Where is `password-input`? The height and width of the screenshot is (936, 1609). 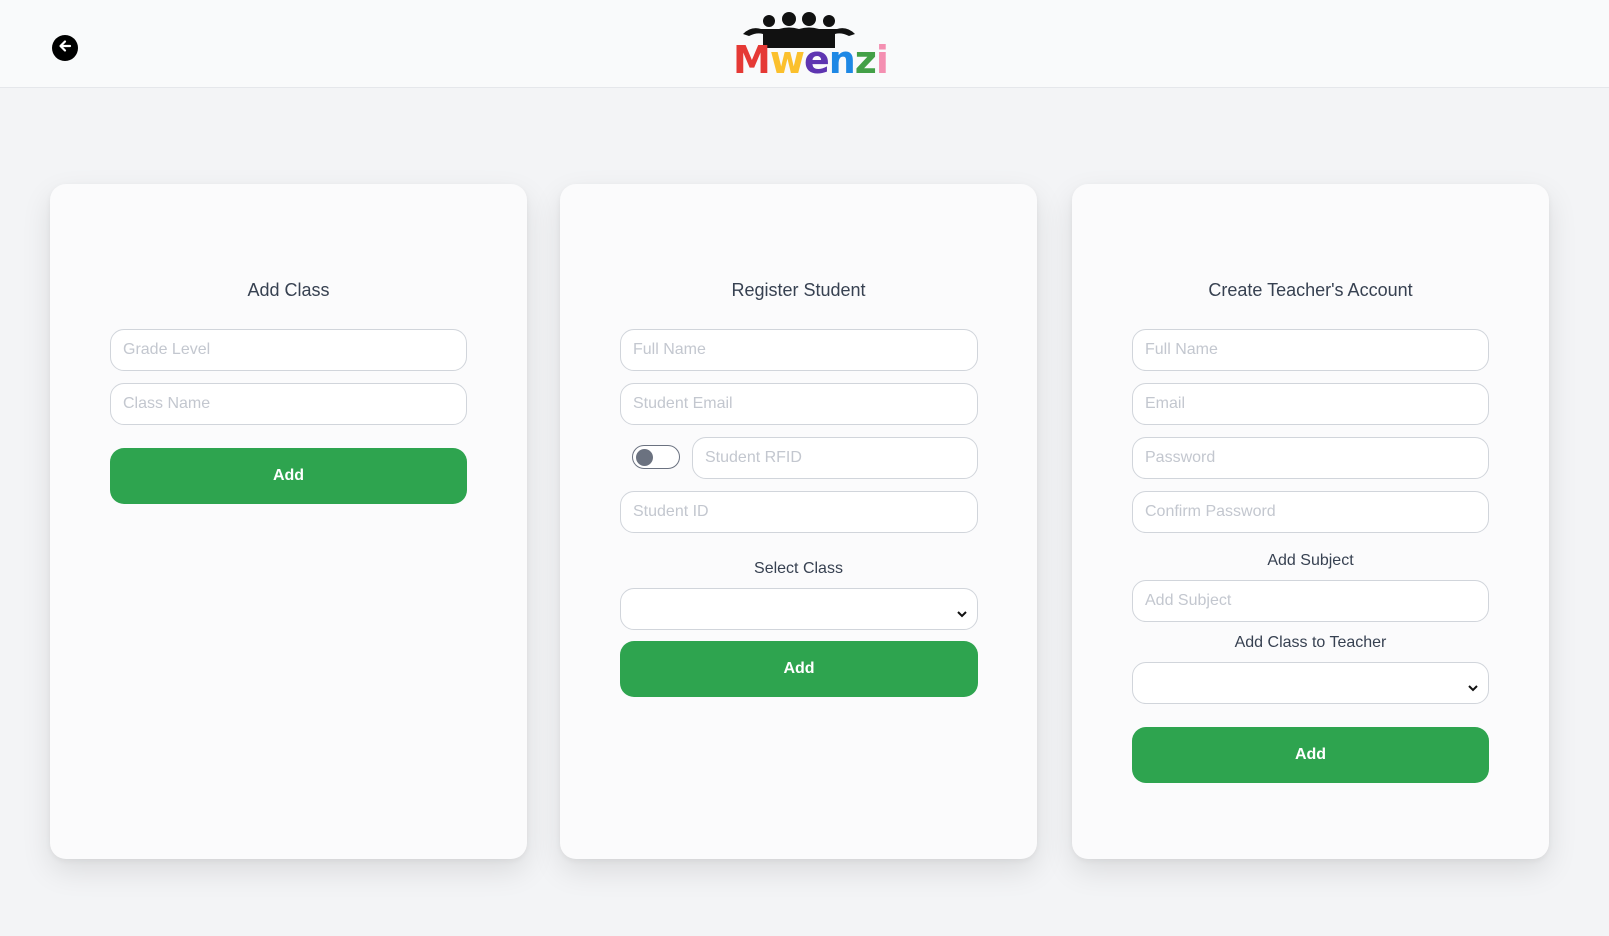 password-input is located at coordinates (1310, 458).